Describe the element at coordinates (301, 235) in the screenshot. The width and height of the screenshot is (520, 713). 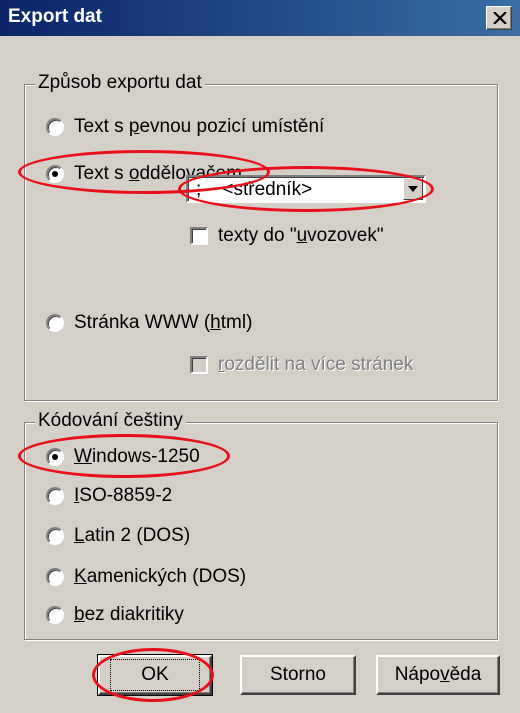
I see `quote-texts-label: texty do "uvozovek"` at that location.